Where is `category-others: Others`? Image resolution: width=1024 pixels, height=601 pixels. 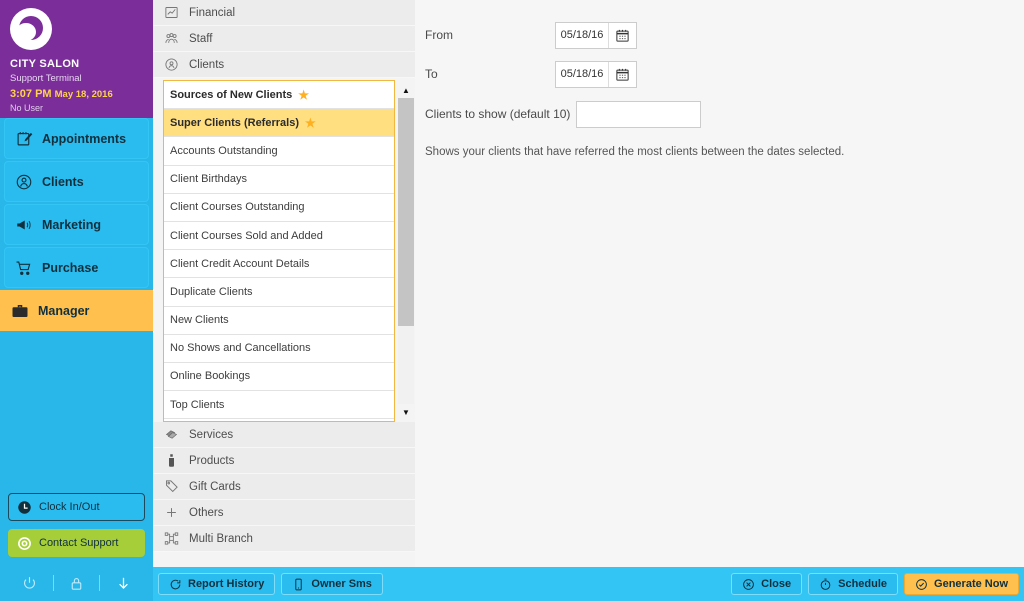
category-others: Others is located at coordinates (284, 513).